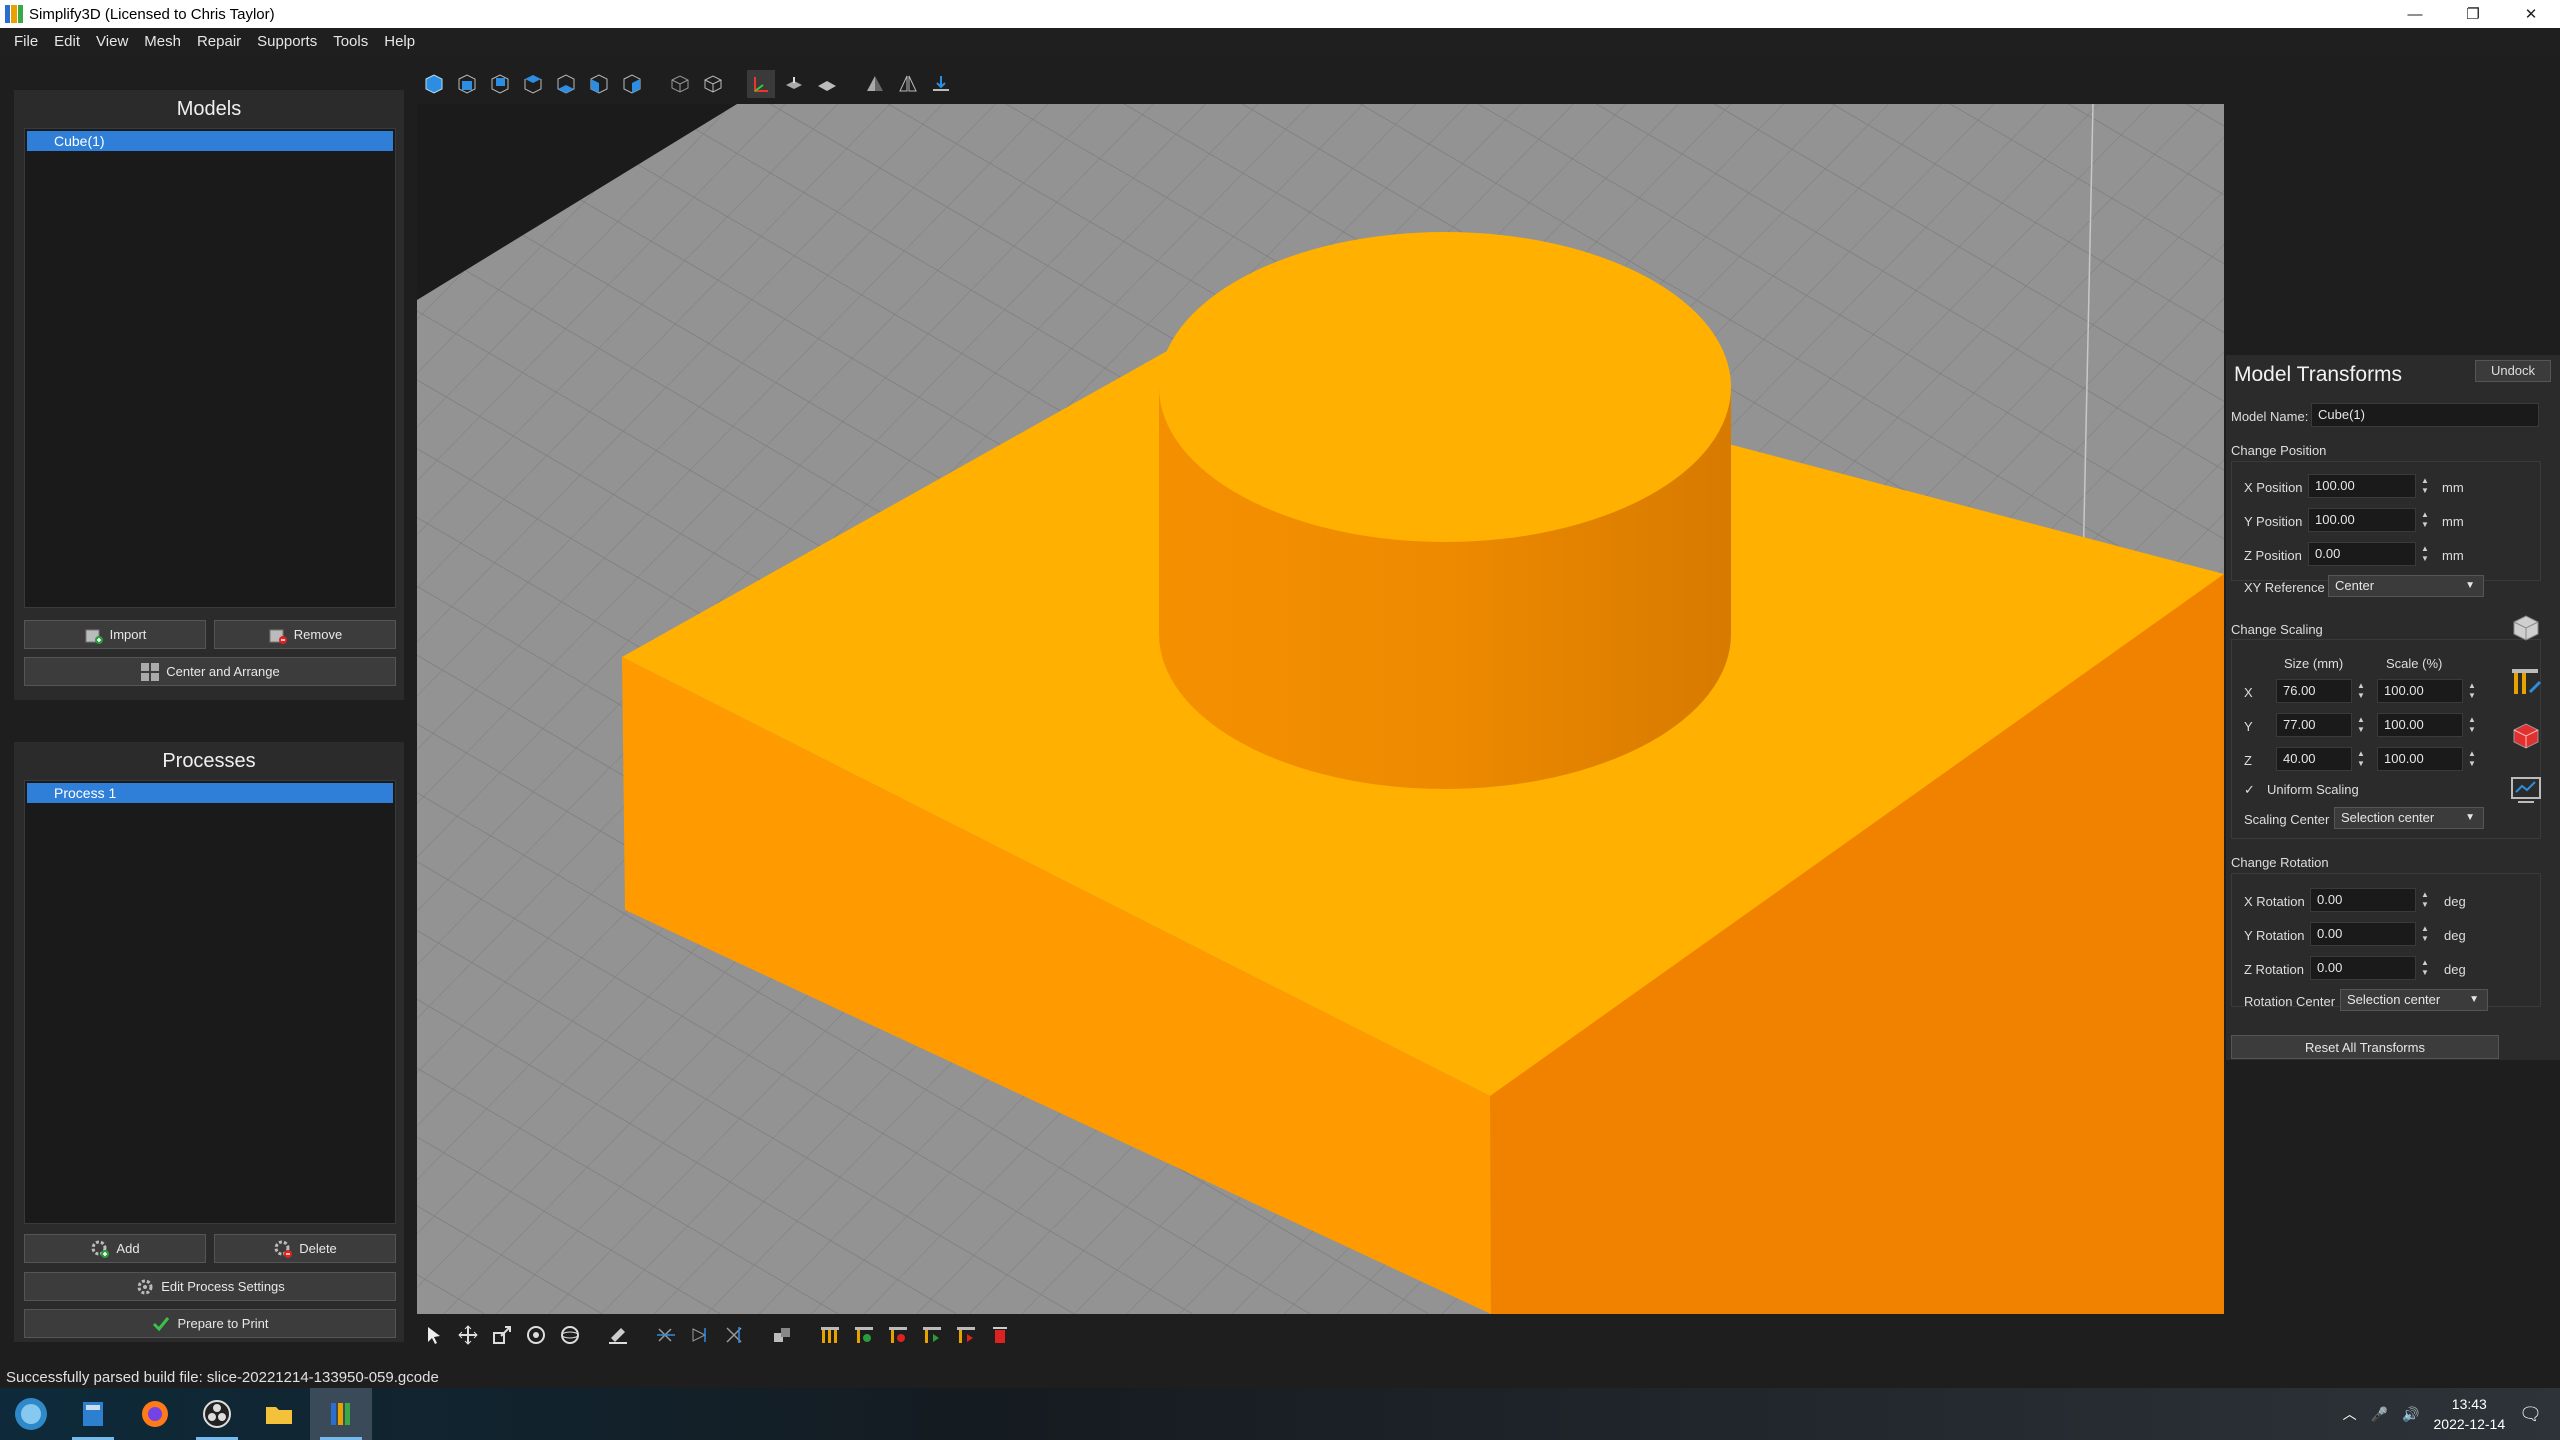 This screenshot has width=2560, height=1440. What do you see at coordinates (782, 1335) in the screenshot?
I see `models-arrange-icon` at bounding box center [782, 1335].